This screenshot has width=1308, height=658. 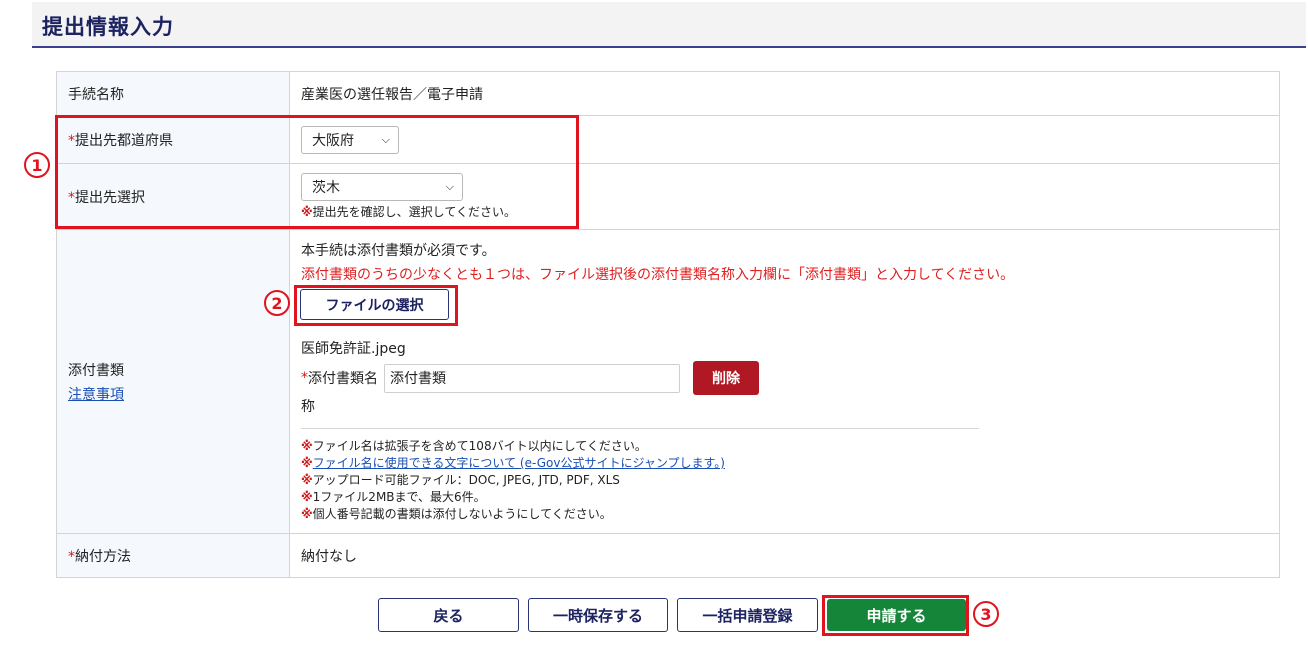 What do you see at coordinates (790, 446) in the screenshot?
I see `attachment-note: ※ファイル名は拡張子を含めて108バイト以内にしてください。` at bounding box center [790, 446].